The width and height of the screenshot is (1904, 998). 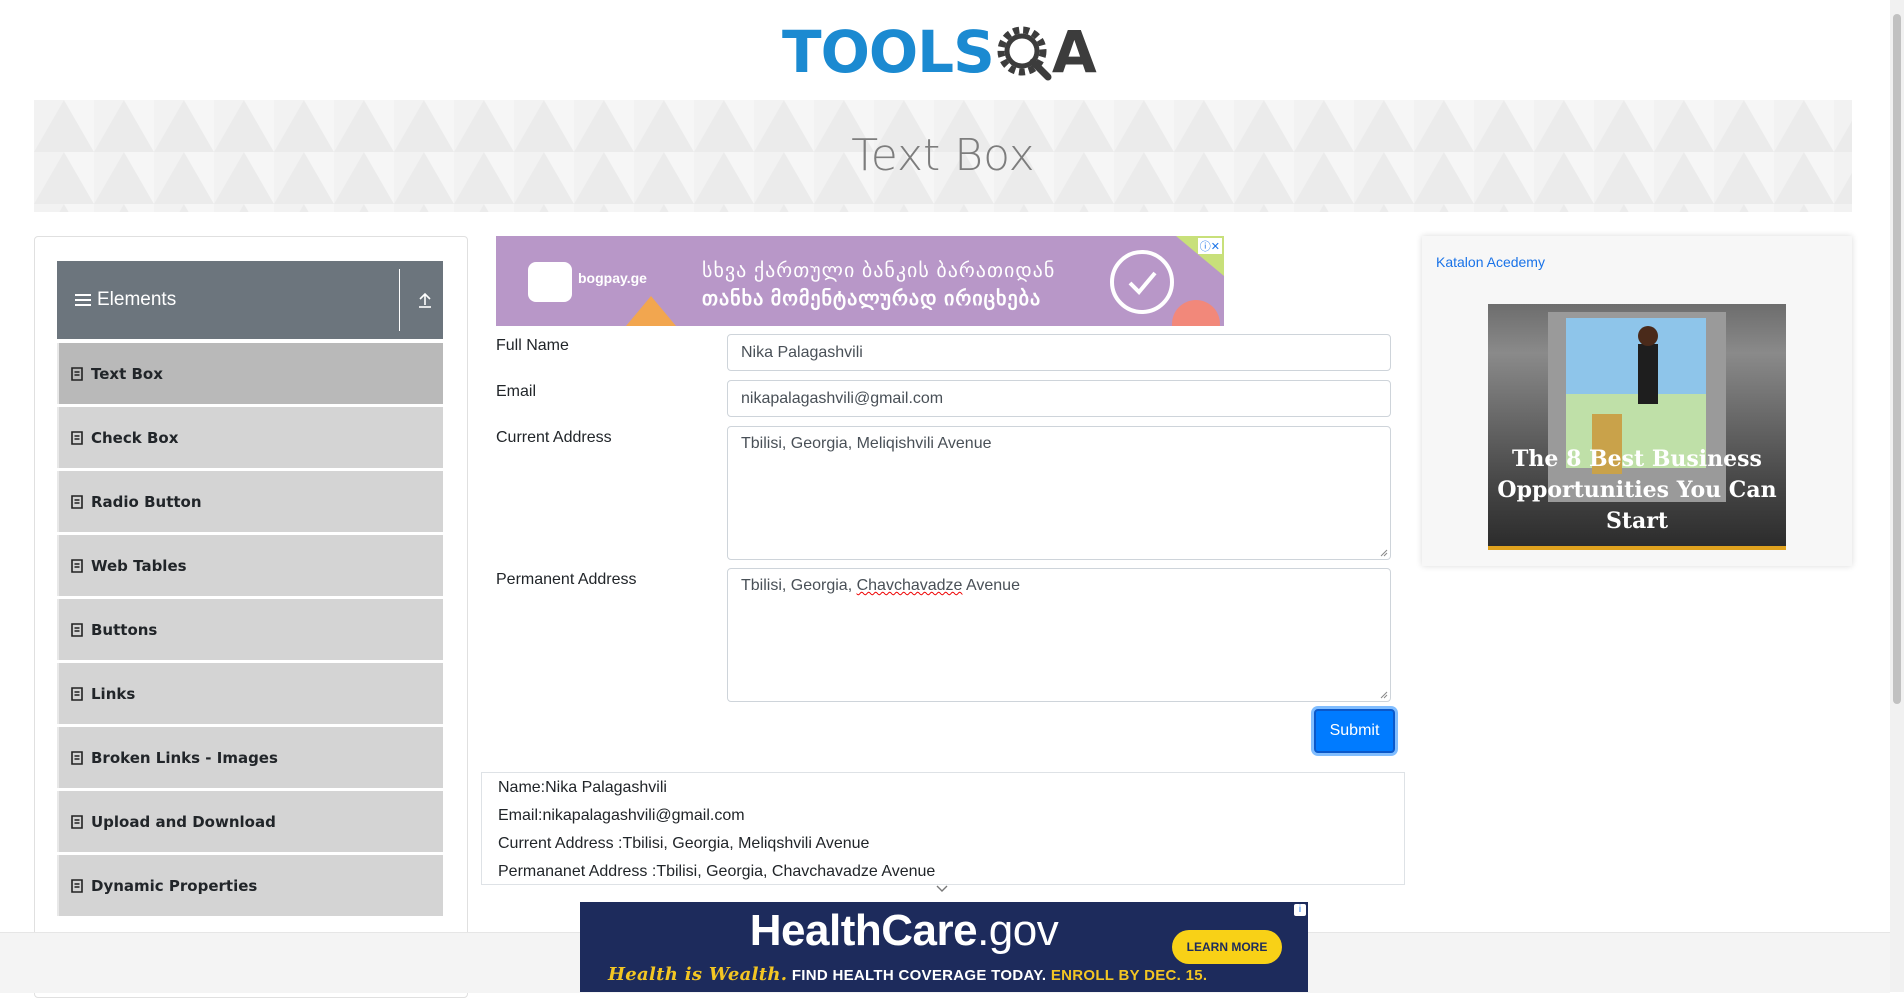 I want to click on ad-link: Katalon Acedemy, so click(x=1490, y=262).